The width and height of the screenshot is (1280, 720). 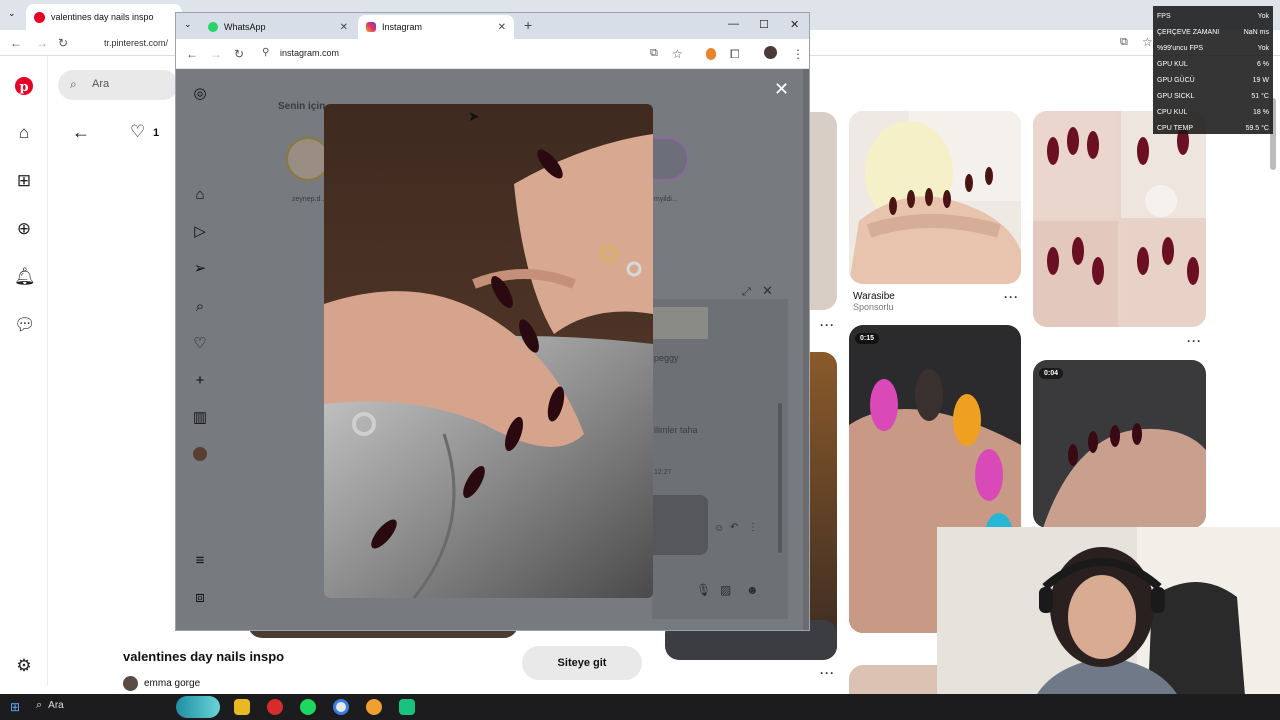 What do you see at coordinates (764, 24) in the screenshot?
I see `maximize-icon: ☐` at bounding box center [764, 24].